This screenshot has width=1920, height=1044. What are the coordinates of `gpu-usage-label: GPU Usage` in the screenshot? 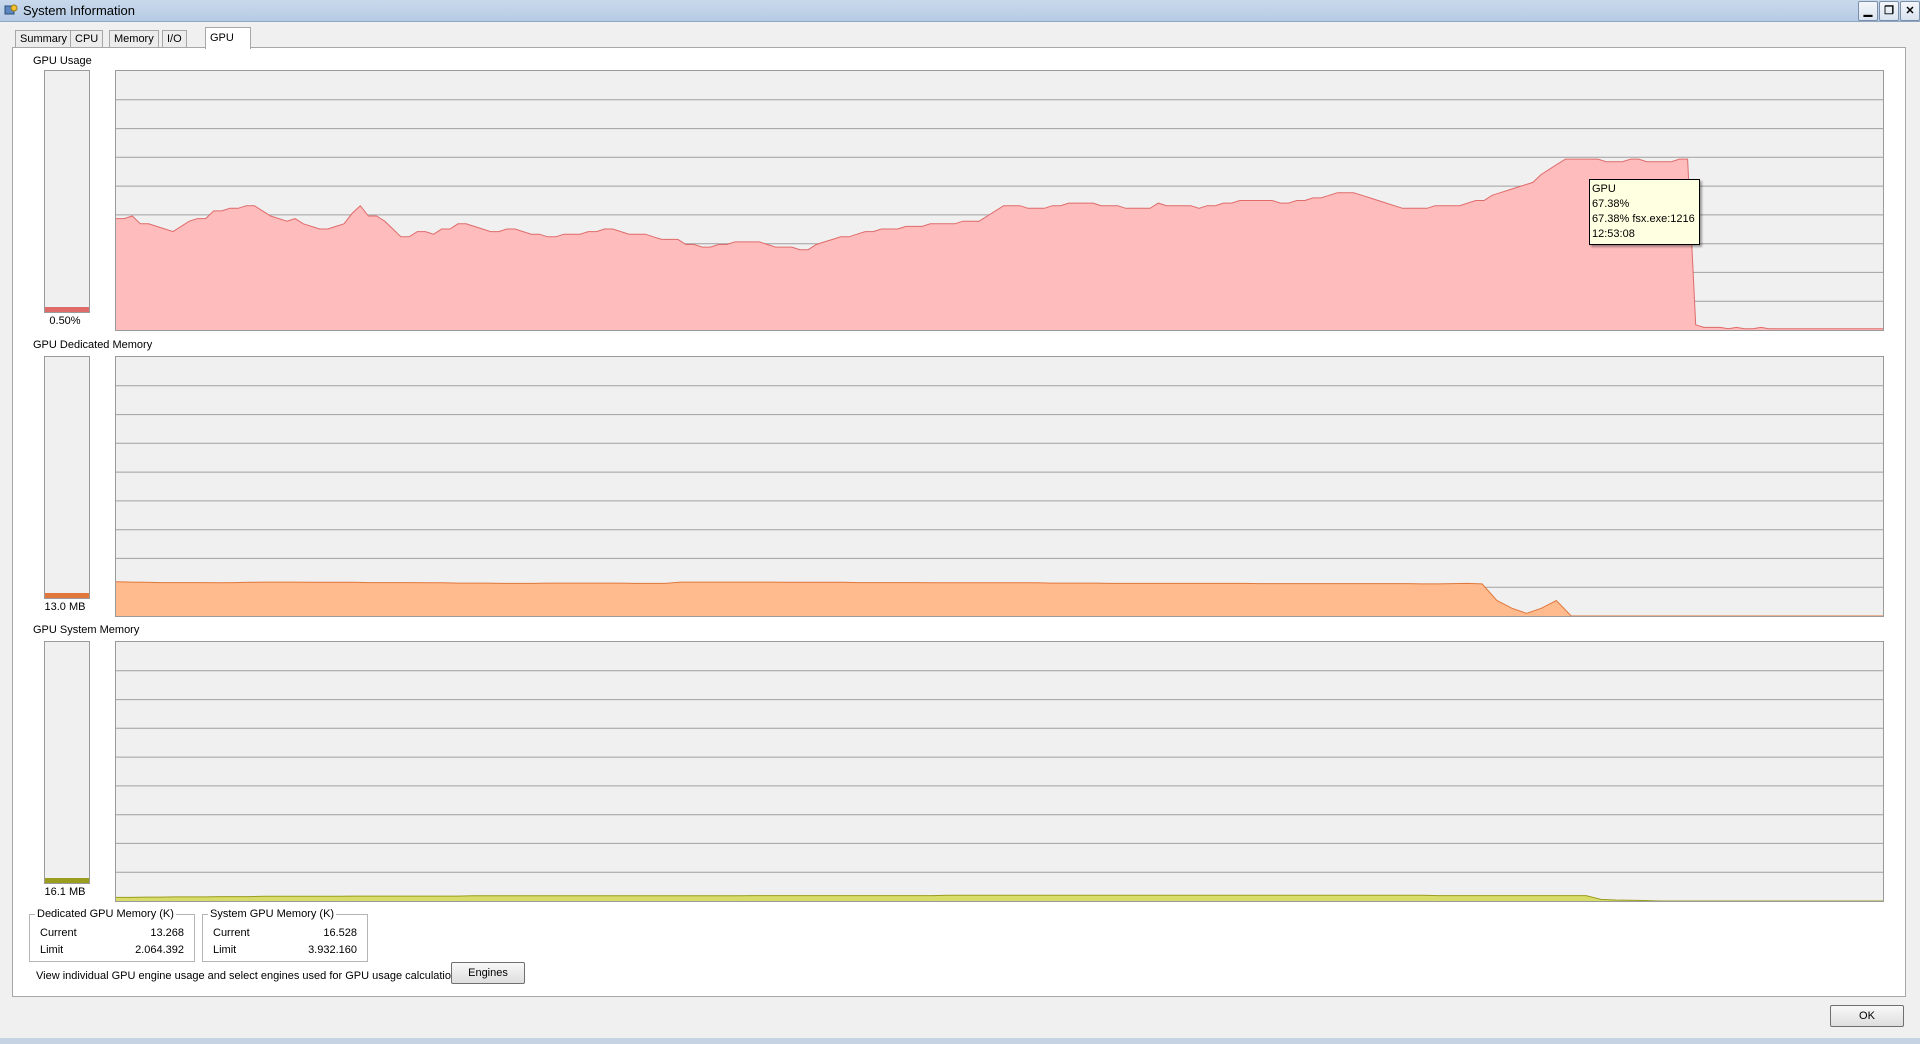 It's located at (62, 61).